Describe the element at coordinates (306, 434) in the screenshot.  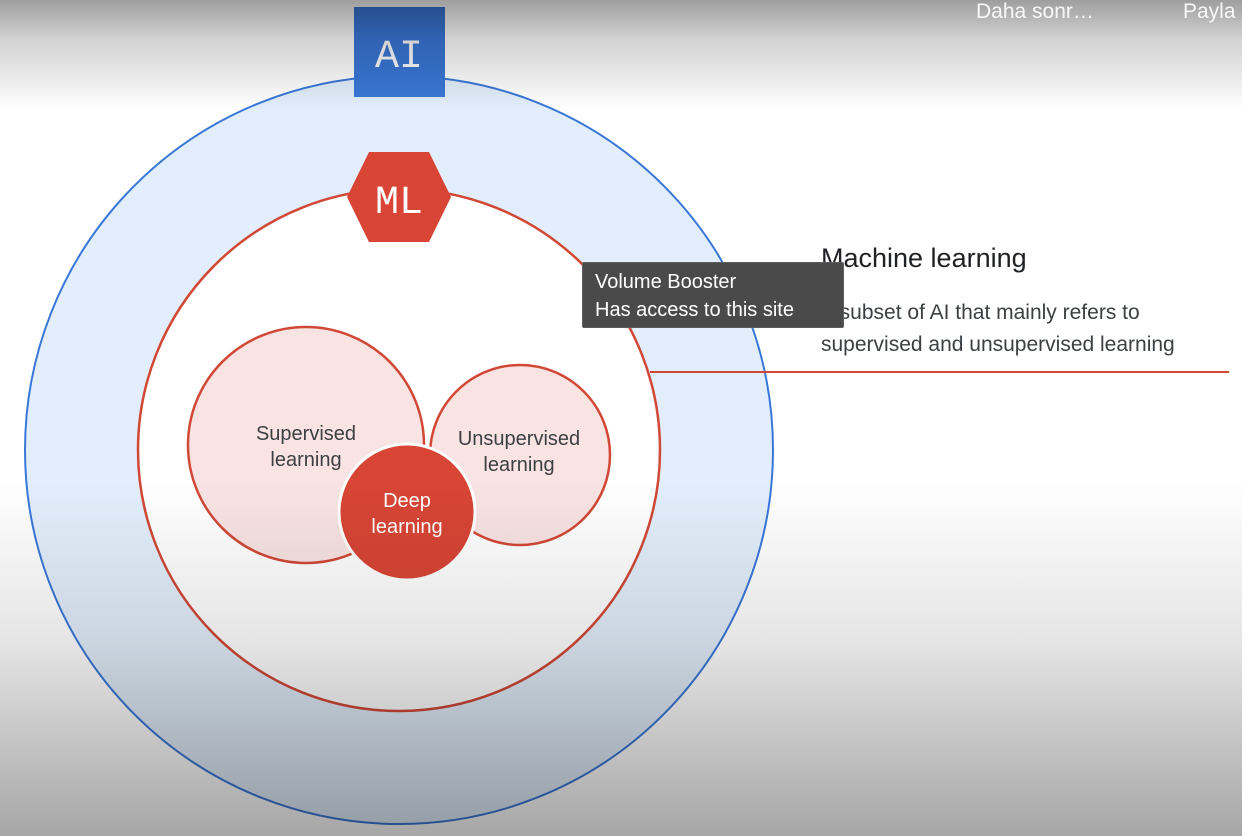
I see `label-line: Supervised` at that location.